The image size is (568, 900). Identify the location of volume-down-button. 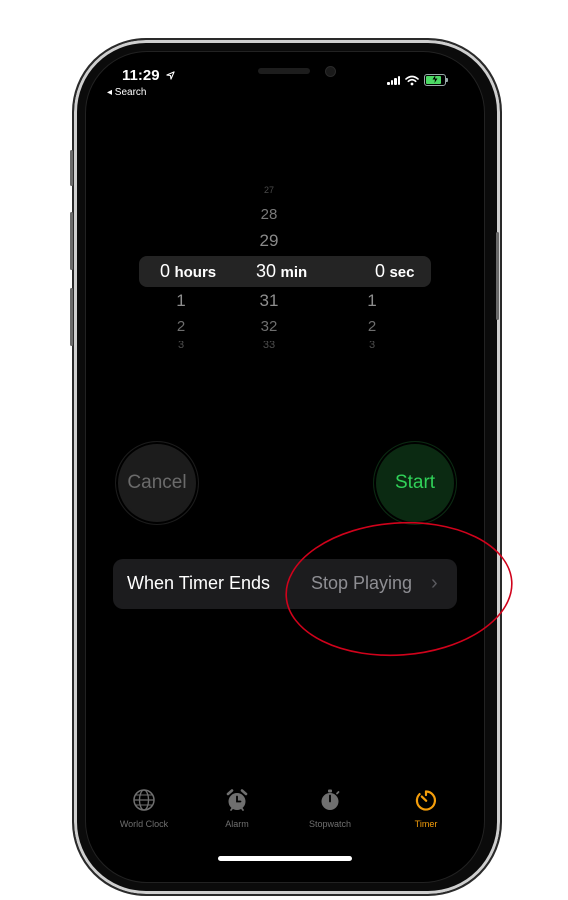
(71, 317).